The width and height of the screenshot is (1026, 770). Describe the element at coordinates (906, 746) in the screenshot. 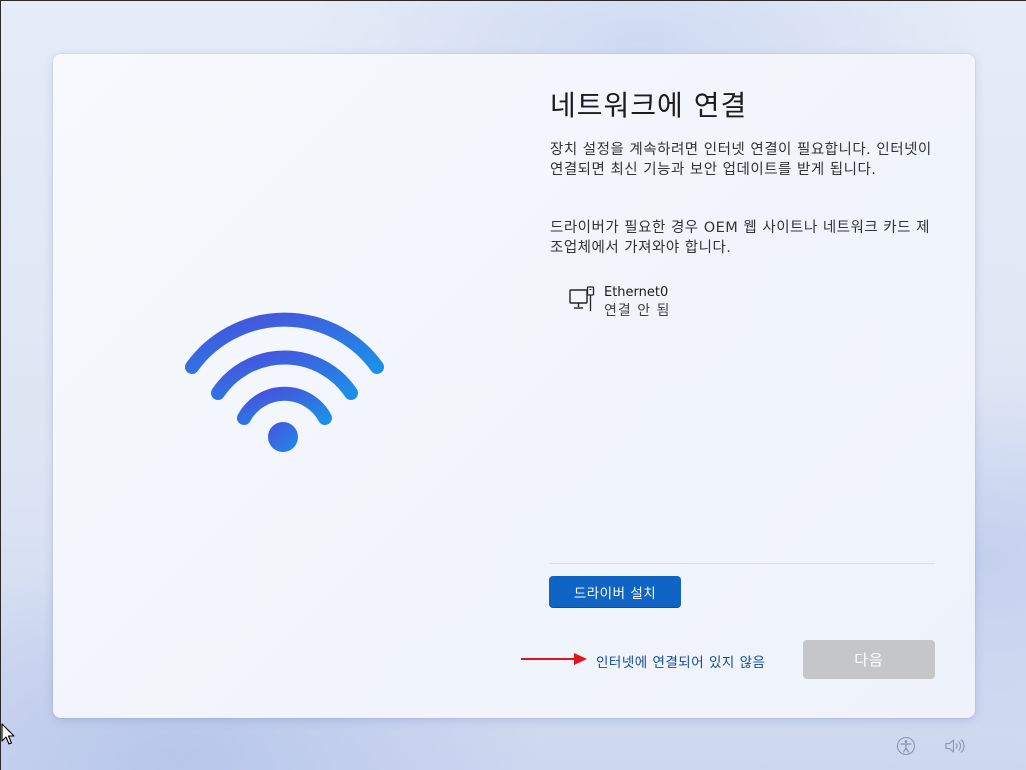

I see `accessibility-icon` at that location.